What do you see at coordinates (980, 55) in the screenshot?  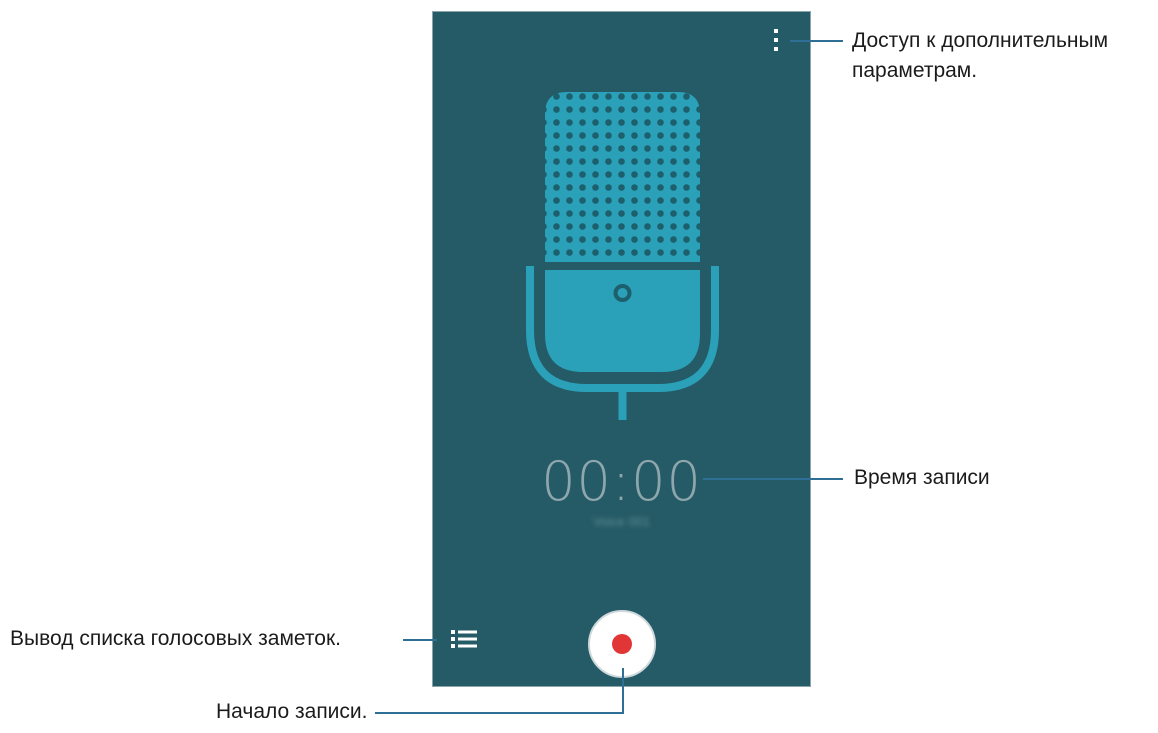 I see `callout-options: Доступ к дополнительным параметрам.` at bounding box center [980, 55].